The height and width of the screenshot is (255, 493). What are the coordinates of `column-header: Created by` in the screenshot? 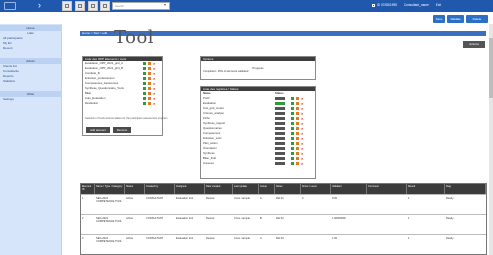 It's located at (160, 189).